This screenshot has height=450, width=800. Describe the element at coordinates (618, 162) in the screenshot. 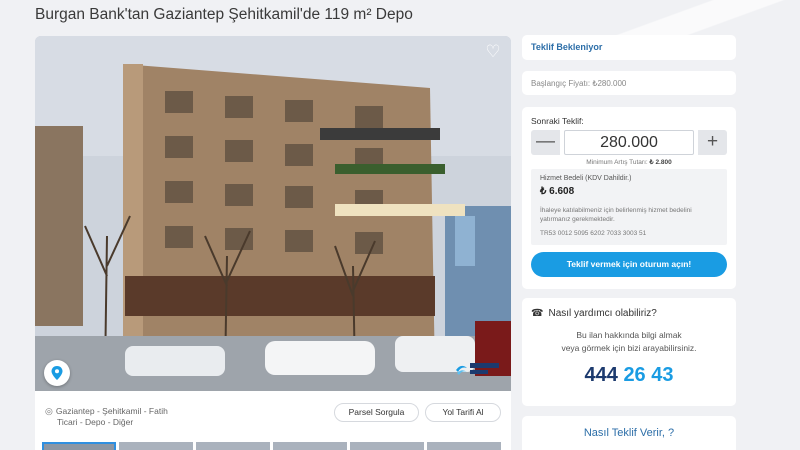

I see `min-increment-label: Minimum Artış Tutarı:` at that location.